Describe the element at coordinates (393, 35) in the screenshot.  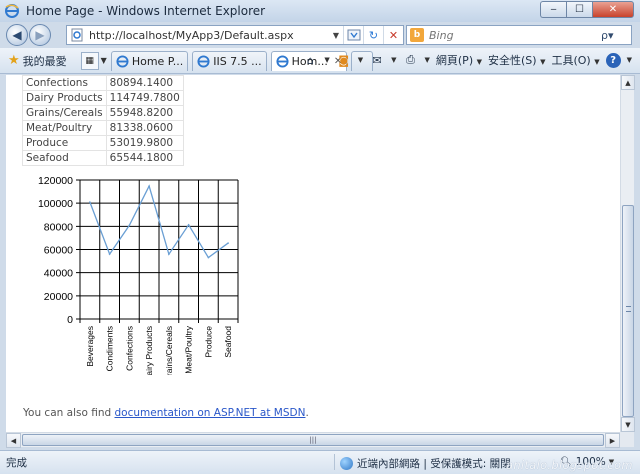
I see `stop-icon: ✕` at that location.